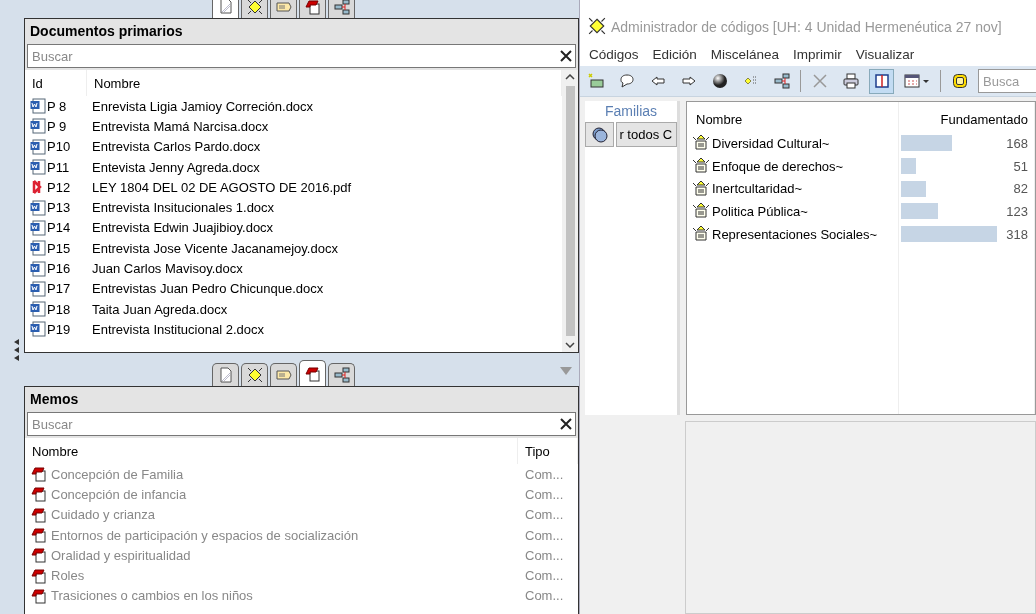 The image size is (1036, 614). Describe the element at coordinates (817, 54) in the screenshot. I see `menu-item: Imprimir` at that location.